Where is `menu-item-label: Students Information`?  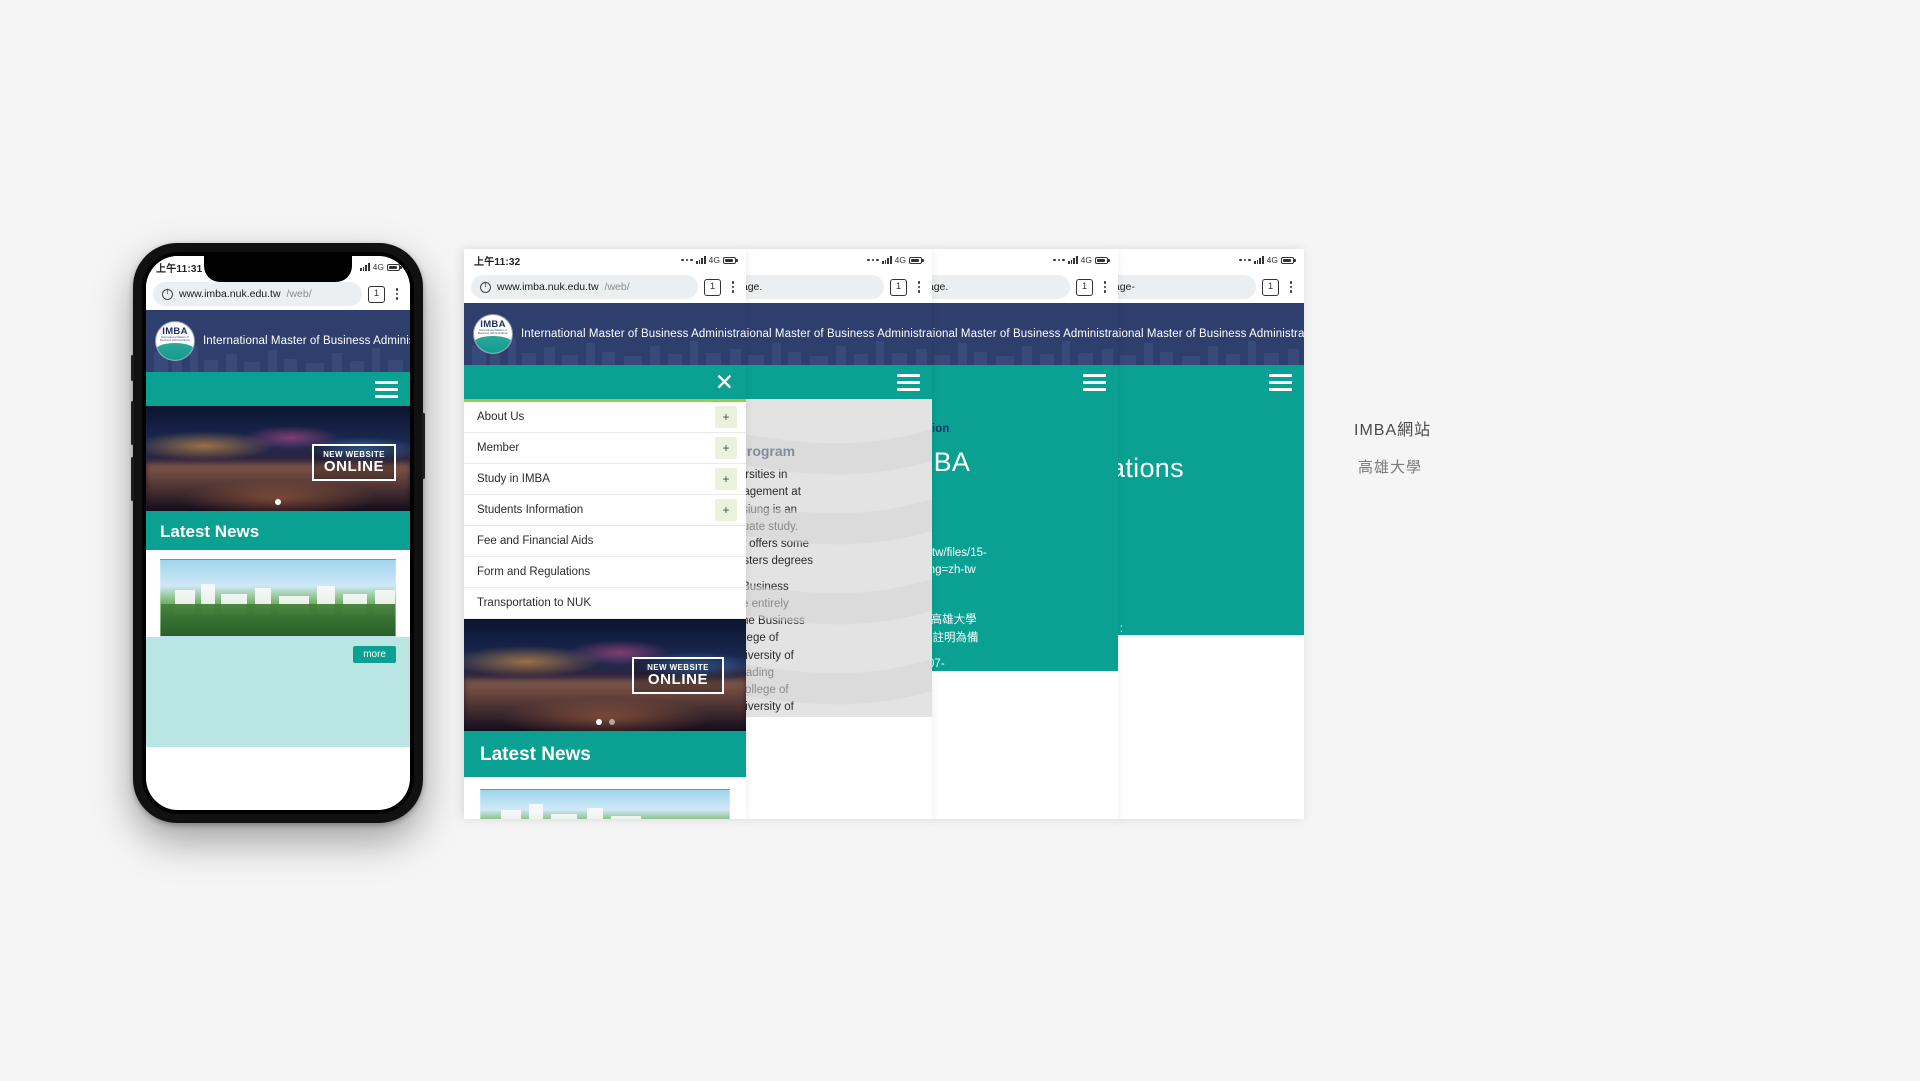 menu-item-label: Students Information is located at coordinates (530, 510).